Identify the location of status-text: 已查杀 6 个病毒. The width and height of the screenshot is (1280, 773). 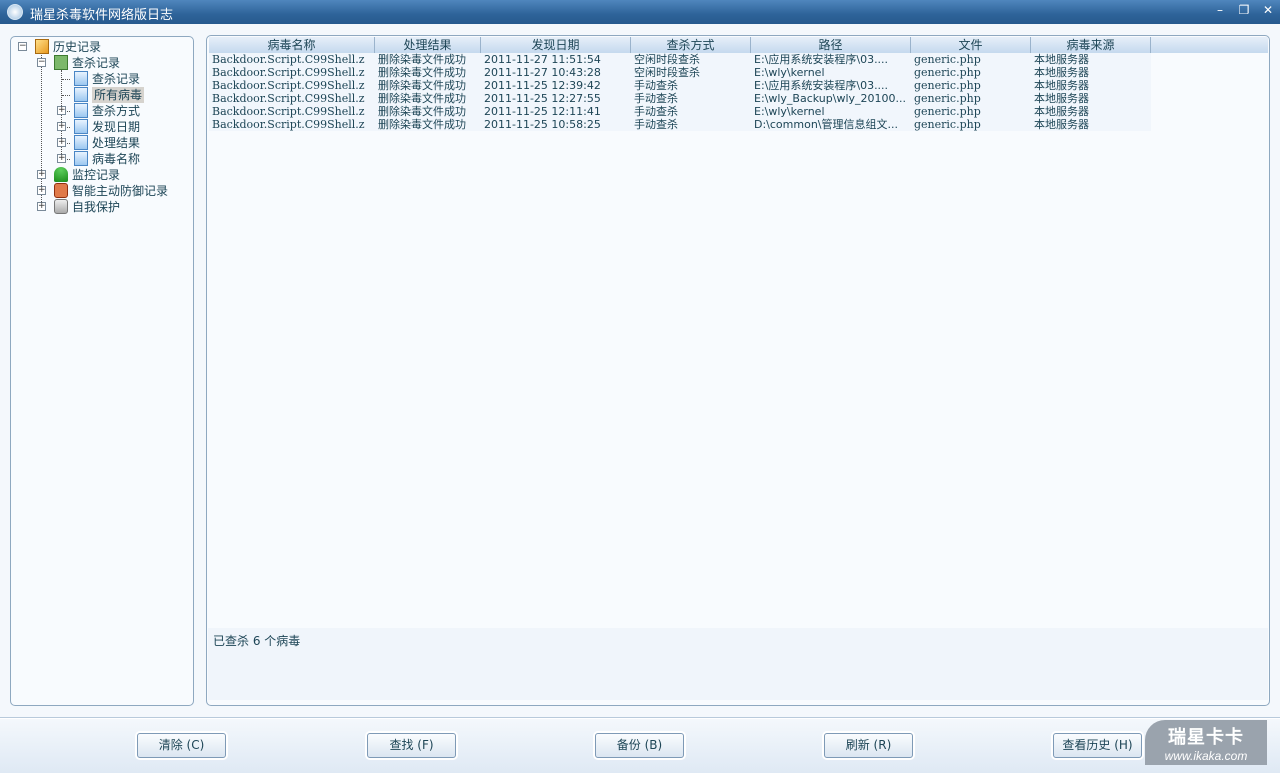
(738, 664).